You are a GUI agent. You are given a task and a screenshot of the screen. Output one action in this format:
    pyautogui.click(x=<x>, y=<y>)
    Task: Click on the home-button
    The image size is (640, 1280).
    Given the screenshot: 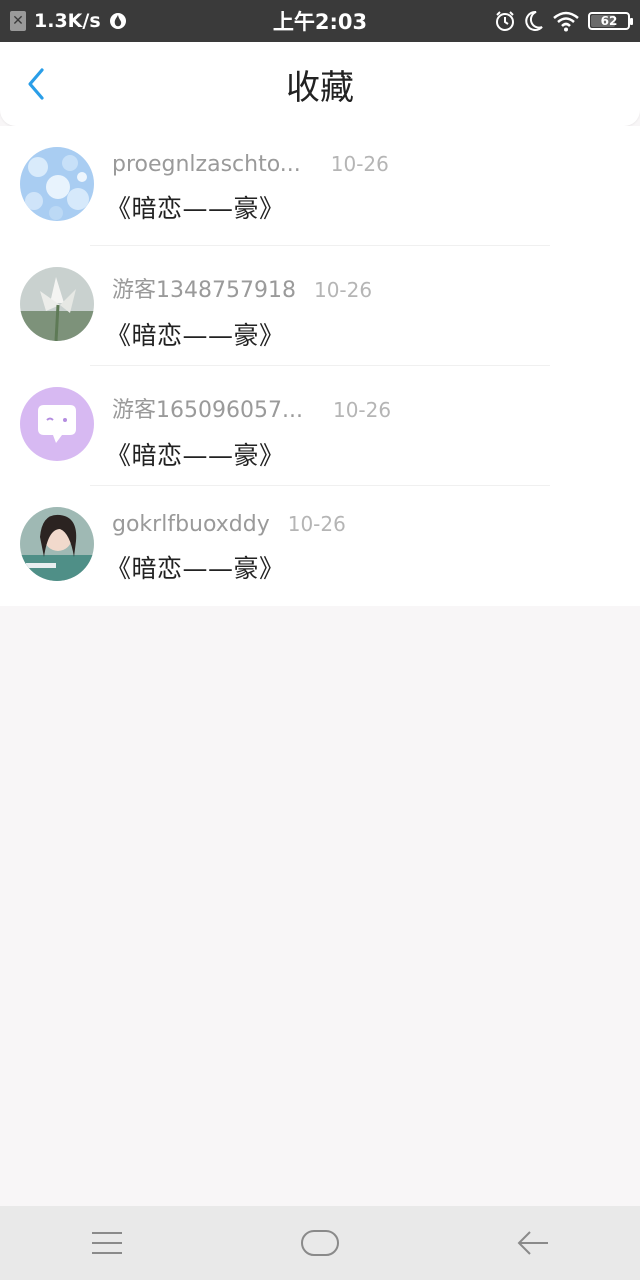 What is the action you would take?
    pyautogui.click(x=320, y=1243)
    